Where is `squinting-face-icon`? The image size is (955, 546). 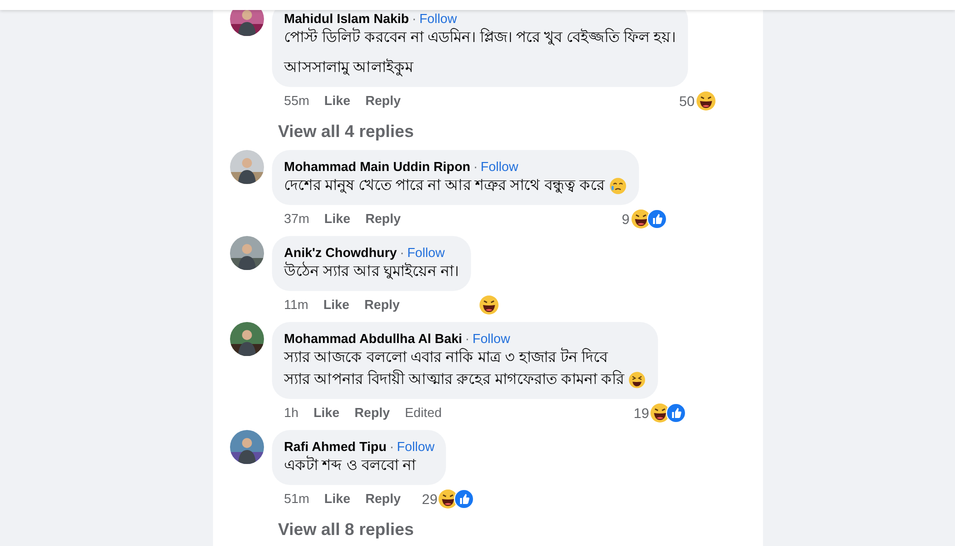
squinting-face-icon is located at coordinates (637, 380).